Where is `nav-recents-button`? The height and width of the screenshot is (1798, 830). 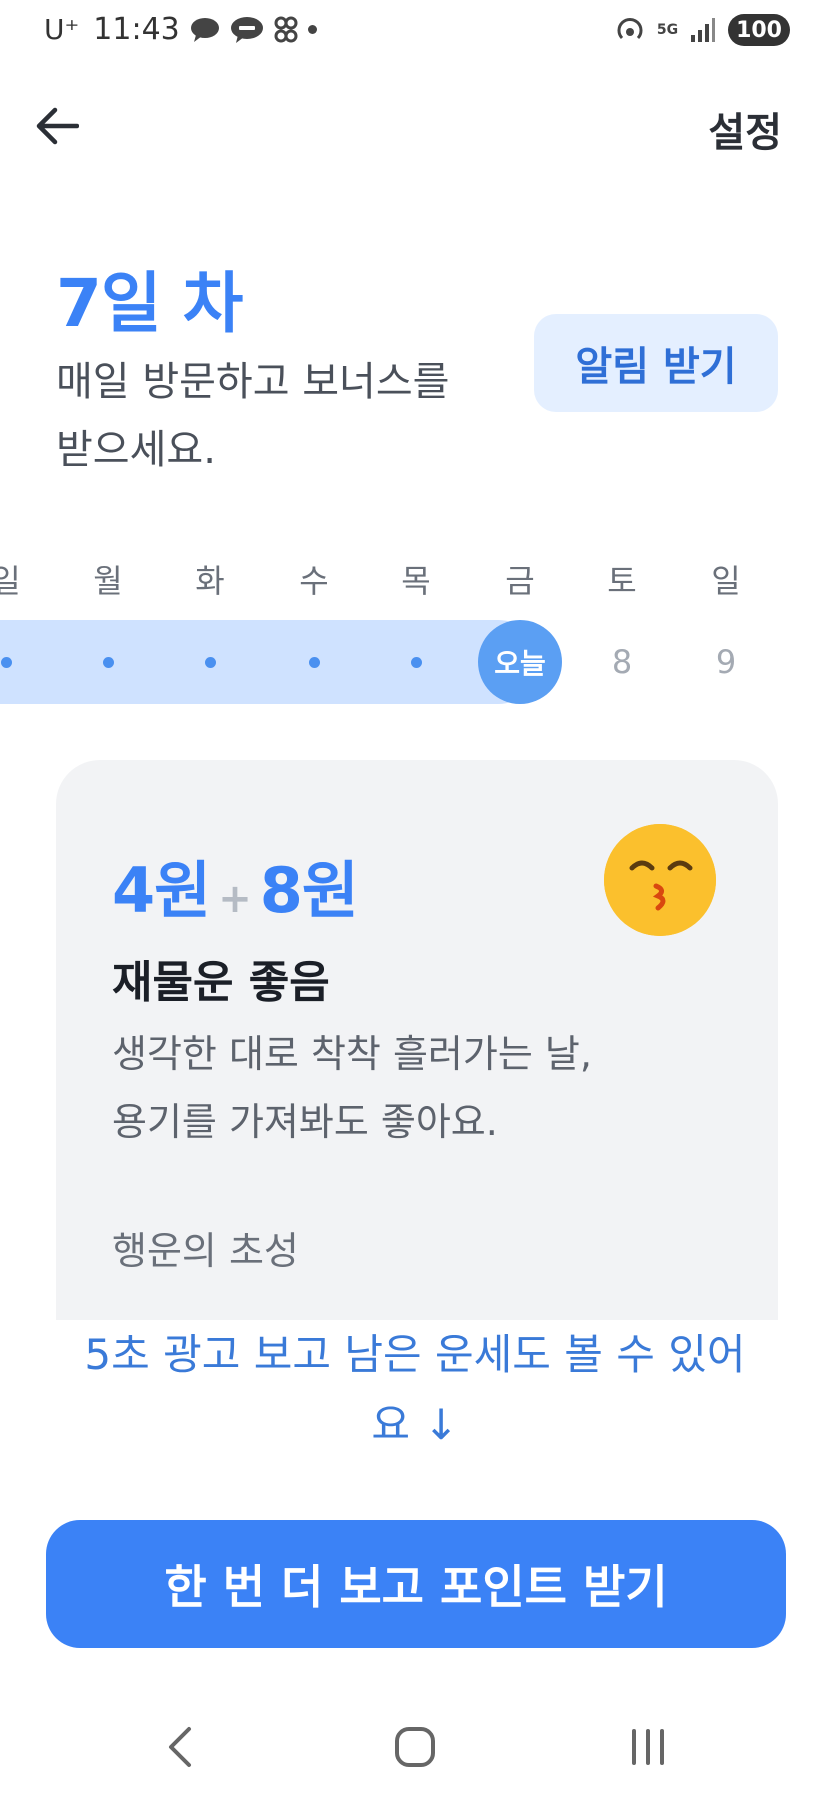
nav-recents-button is located at coordinates (648, 1747).